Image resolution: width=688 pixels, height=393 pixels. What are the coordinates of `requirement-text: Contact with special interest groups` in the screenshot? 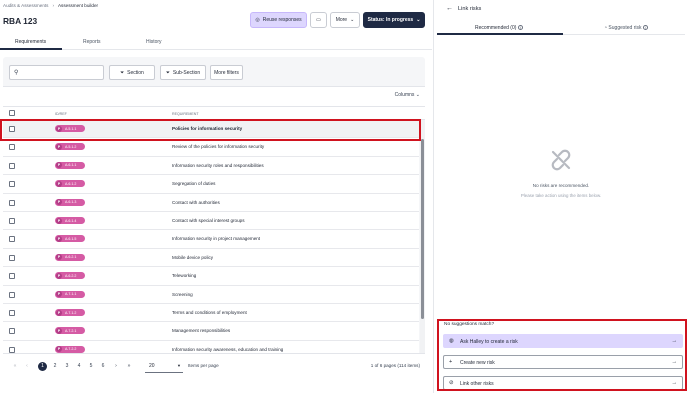 It's located at (208, 220).